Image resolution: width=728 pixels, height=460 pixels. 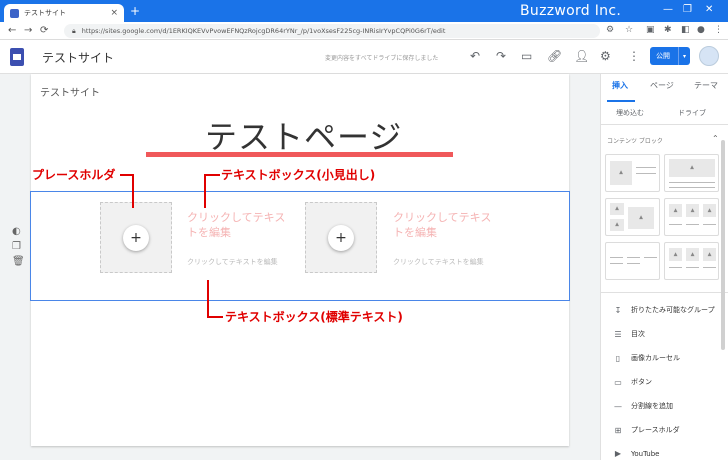 What do you see at coordinates (554, 56) in the screenshot?
I see `link-icon: 🔗︎` at bounding box center [554, 56].